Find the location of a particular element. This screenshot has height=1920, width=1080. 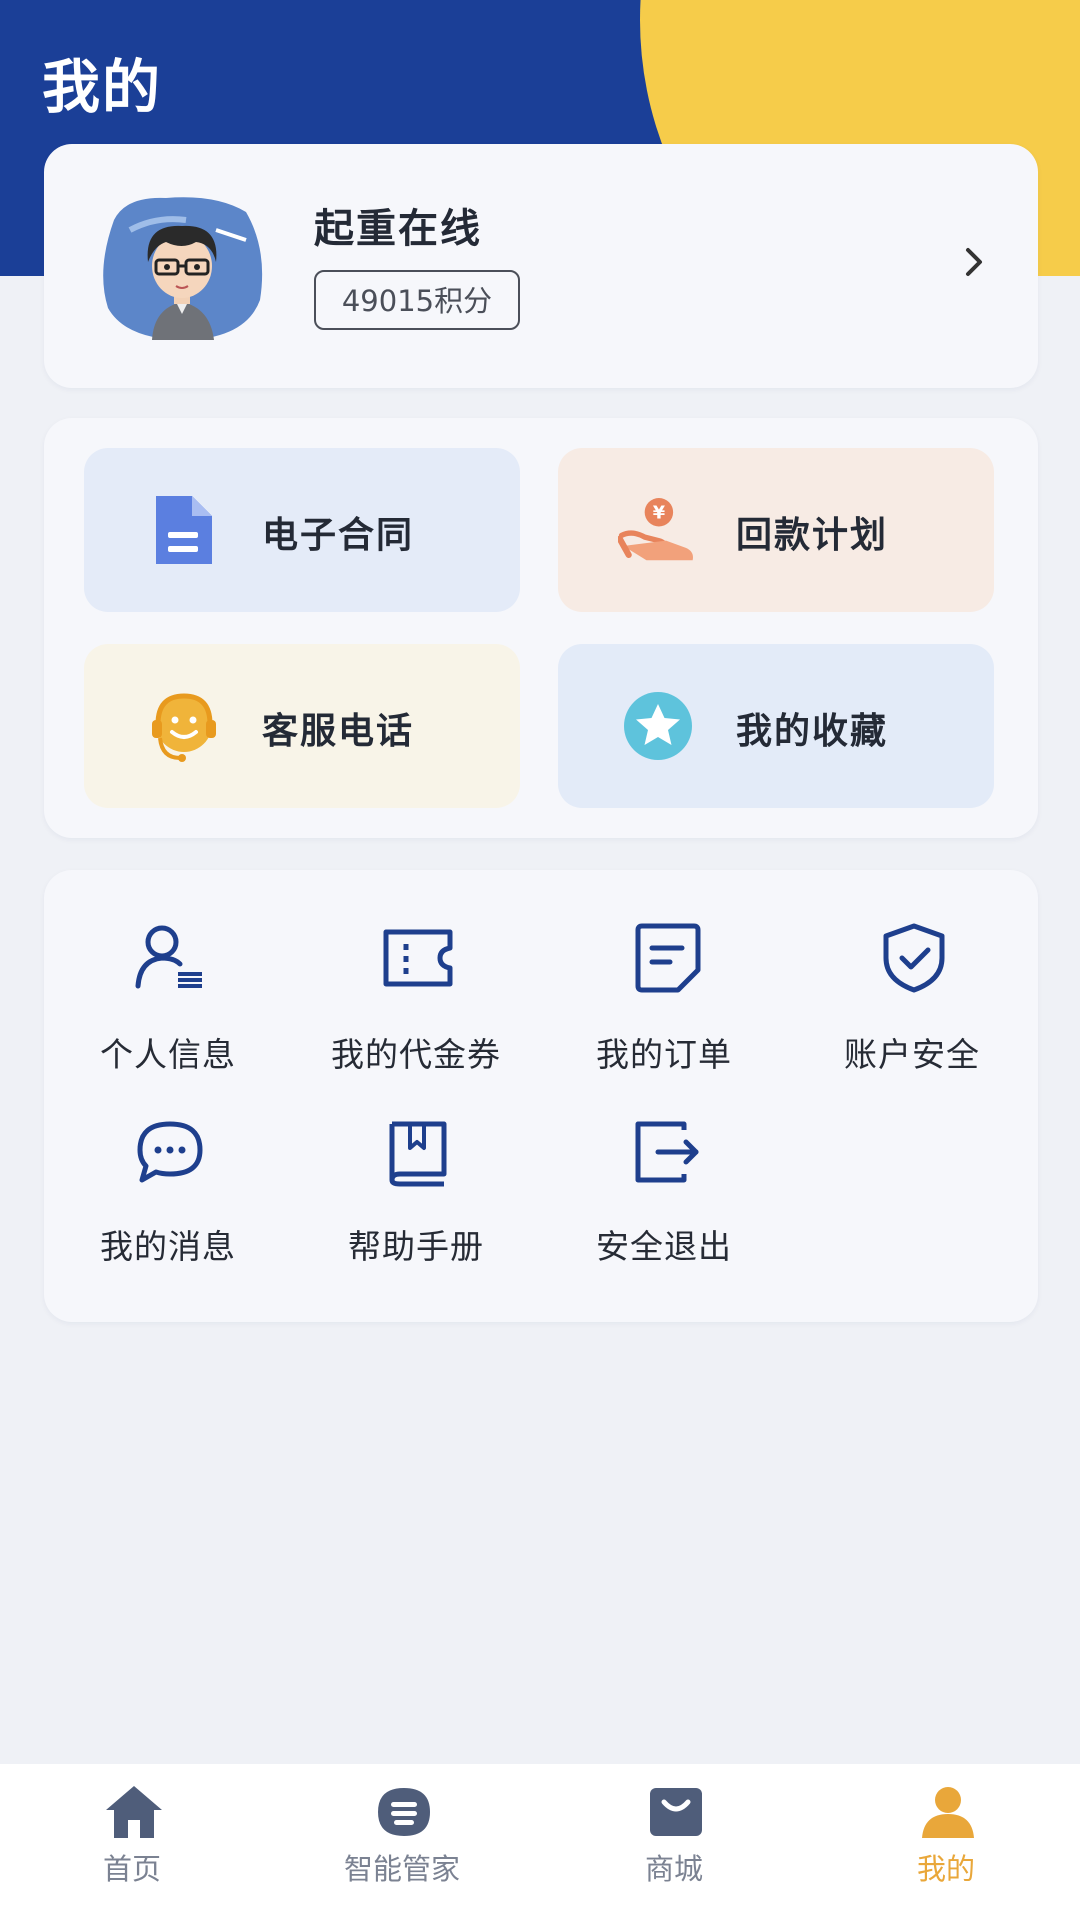

bottom-tab-bar: 首页 智能管家 商城 我的 is located at coordinates (540, 1842).